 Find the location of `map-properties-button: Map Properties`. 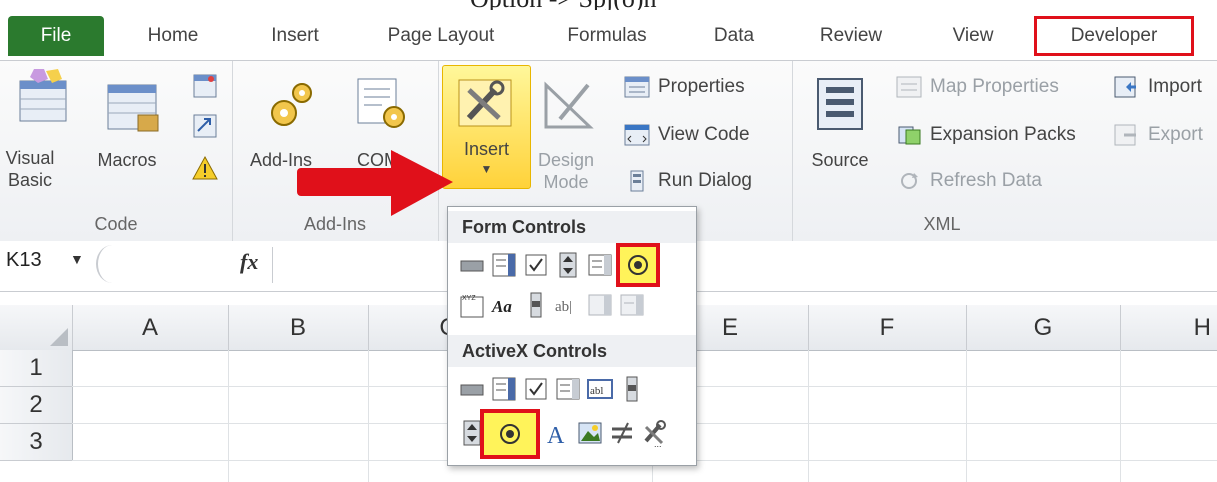

map-properties-button: Map Properties is located at coordinates (977, 87).